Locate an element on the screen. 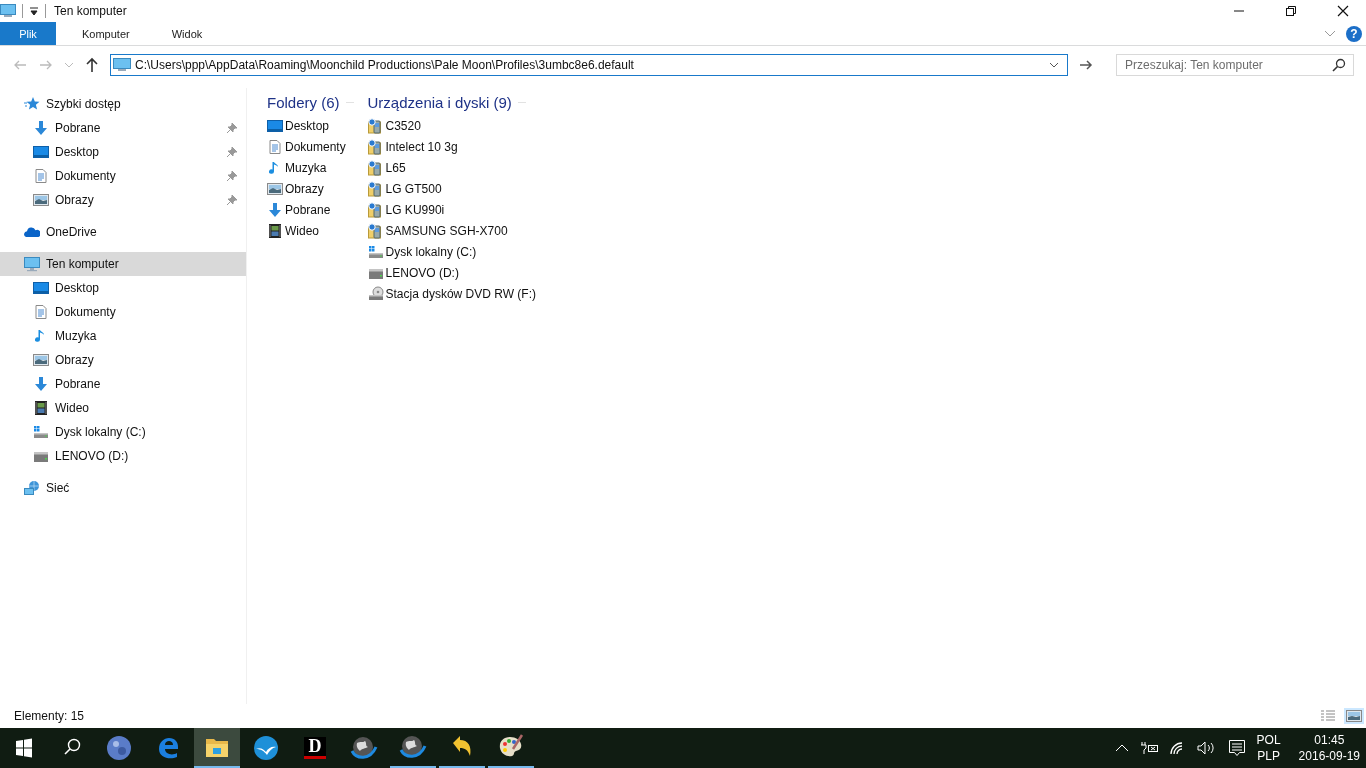 This screenshot has width=1366, height=768. search-field: Przeszukaj: Ten komputer is located at coordinates (1235, 65).